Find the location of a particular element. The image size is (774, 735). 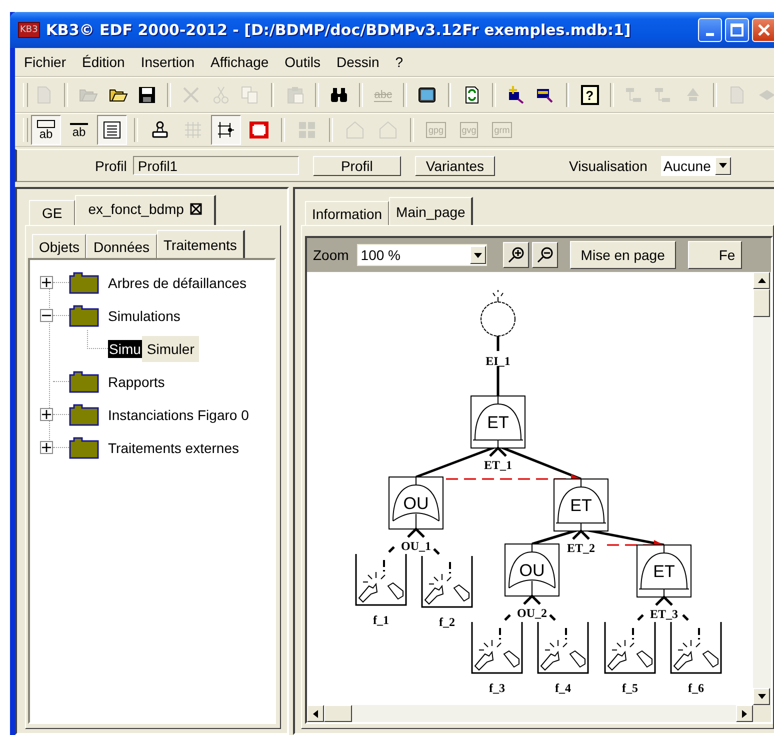

copy-icon is located at coordinates (250, 95).